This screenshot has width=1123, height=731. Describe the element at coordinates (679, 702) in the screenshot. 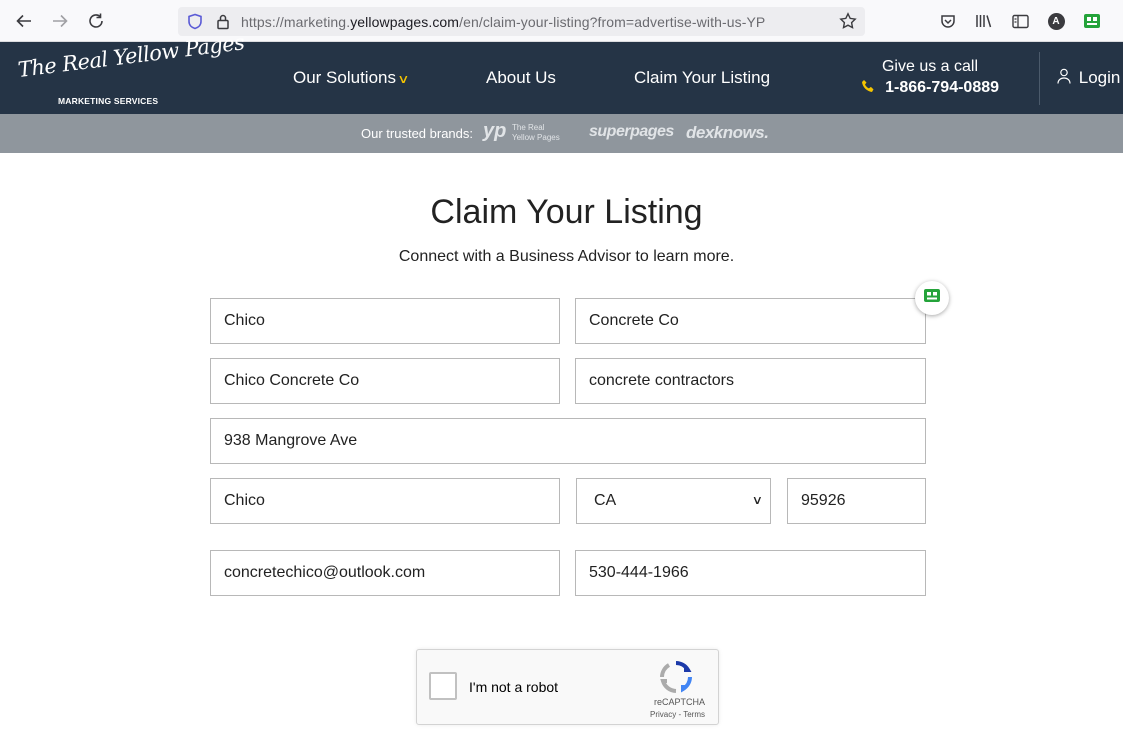

I see `recaptcha-brand: reCAPTCHA` at that location.